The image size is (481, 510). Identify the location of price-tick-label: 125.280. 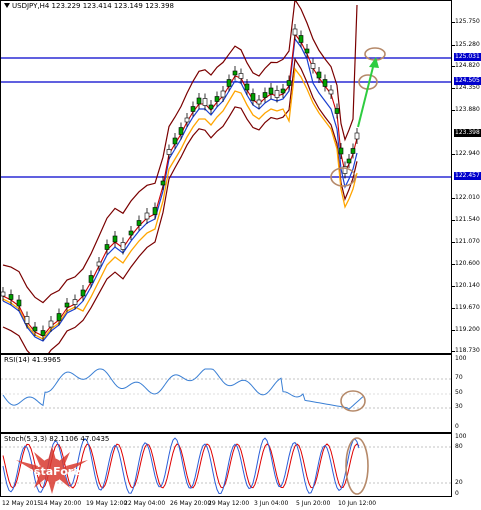
(467, 44).